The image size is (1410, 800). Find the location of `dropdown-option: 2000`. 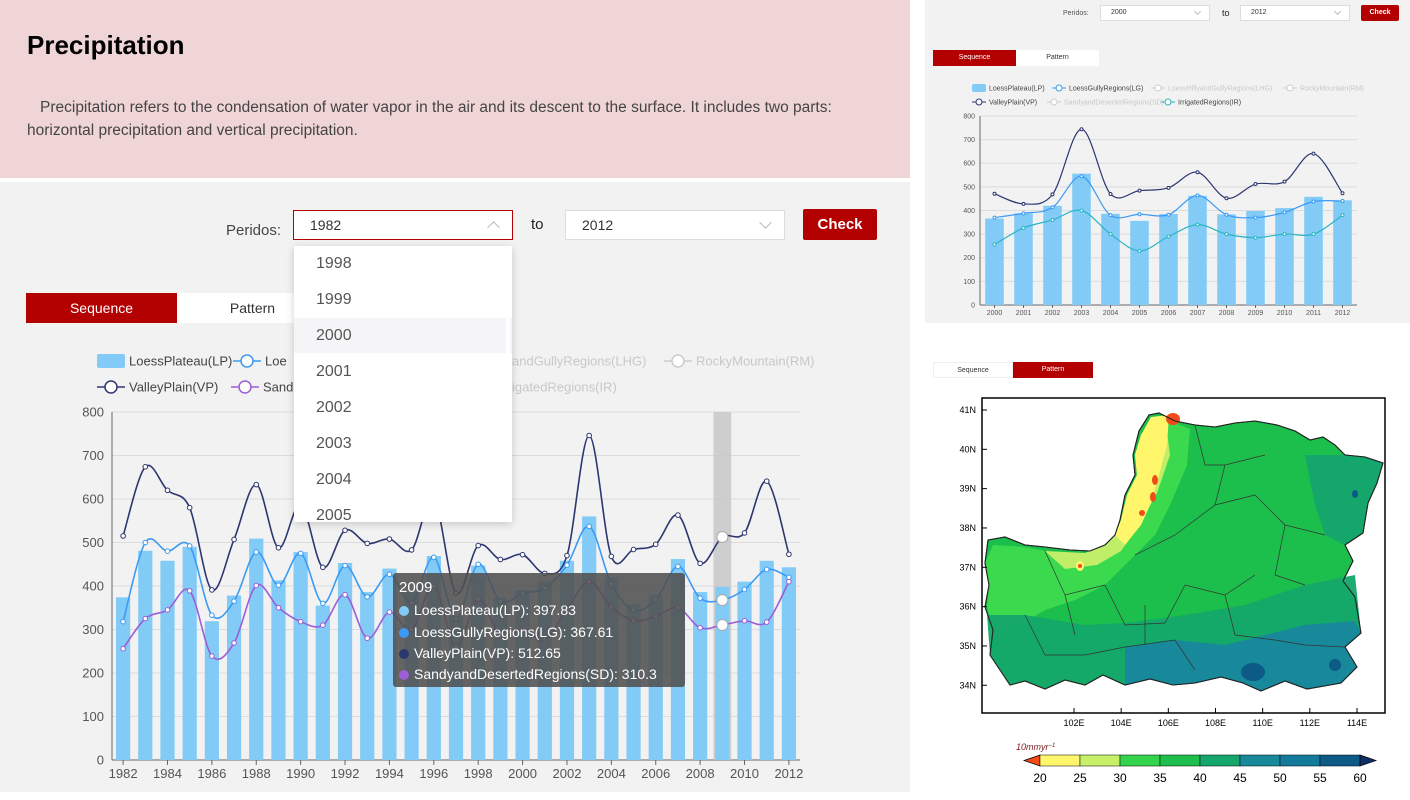

dropdown-option: 2000 is located at coordinates (403, 335).